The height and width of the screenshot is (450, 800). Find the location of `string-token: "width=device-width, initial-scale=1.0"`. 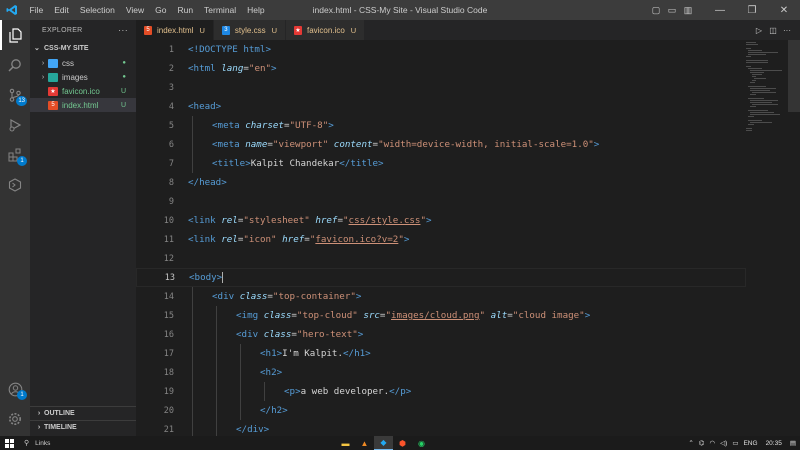

string-token: "width=device-width, initial-scale=1.0" is located at coordinates (486, 144).